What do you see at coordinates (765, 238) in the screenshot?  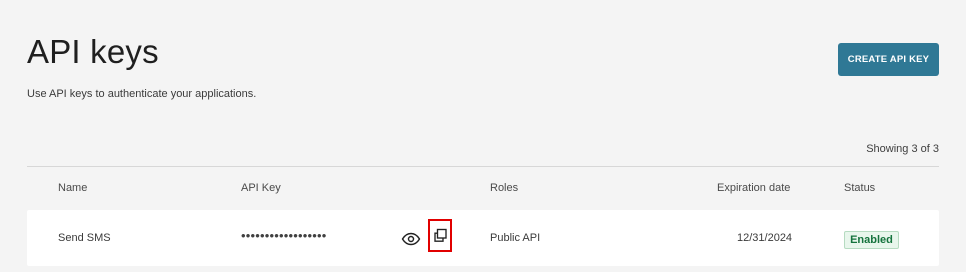 I see `expiration-date: 12/31/2024` at bounding box center [765, 238].